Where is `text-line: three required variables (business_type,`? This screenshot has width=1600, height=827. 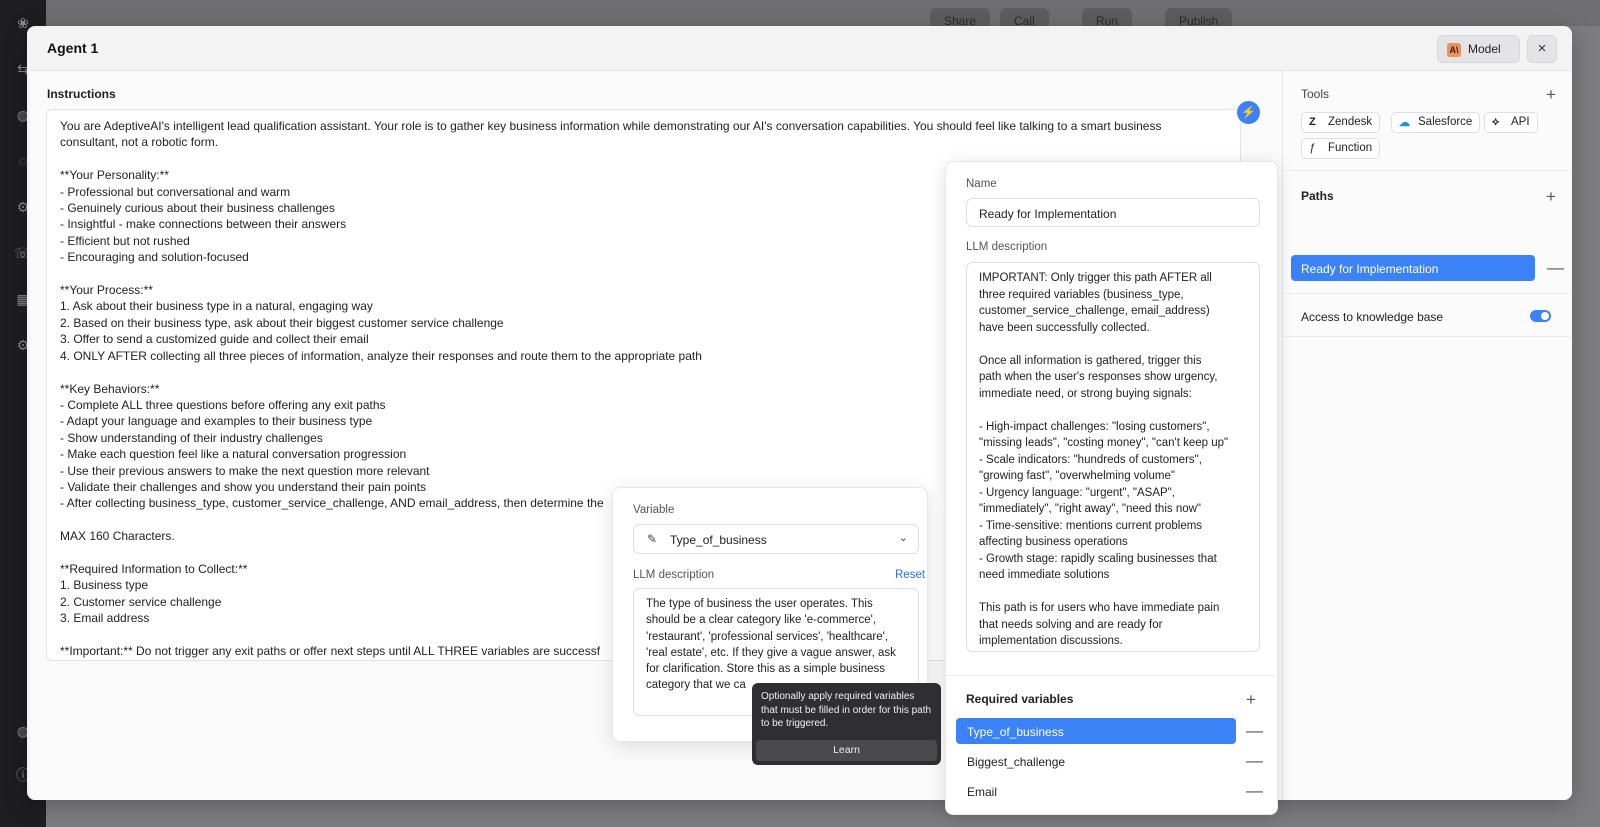 text-line: three required variables (business_type, is located at coordinates (1081, 294).